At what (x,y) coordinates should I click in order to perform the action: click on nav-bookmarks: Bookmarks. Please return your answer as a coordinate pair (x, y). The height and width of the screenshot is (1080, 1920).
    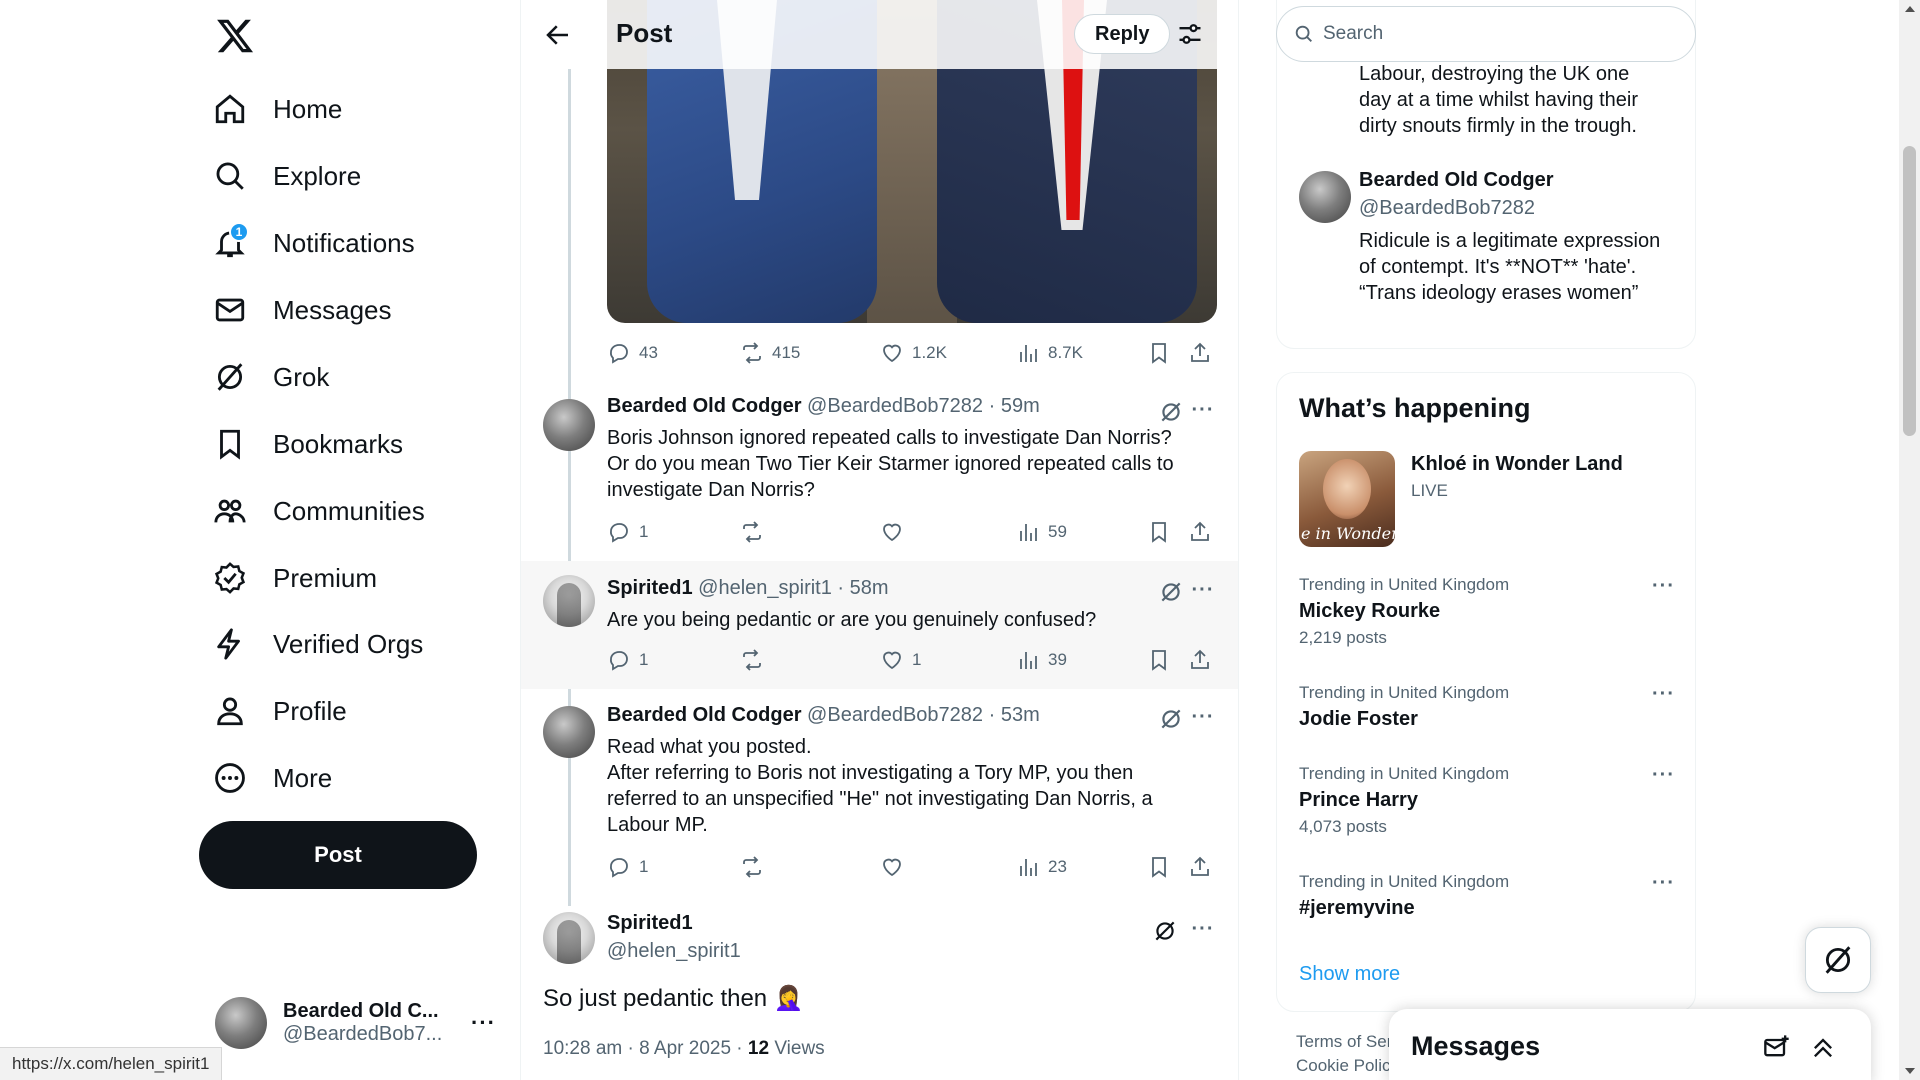
    Looking at the image, I should click on (308, 444).